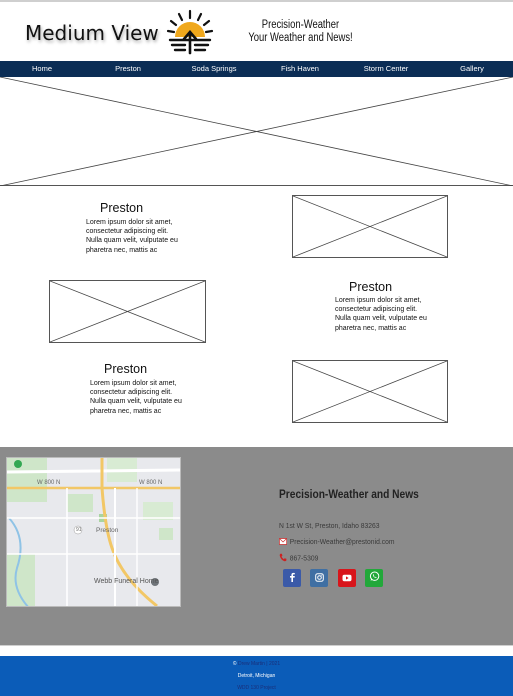 Image resolution: width=513 pixels, height=696 pixels. Describe the element at coordinates (283, 558) in the screenshot. I see `phone-icon` at that location.